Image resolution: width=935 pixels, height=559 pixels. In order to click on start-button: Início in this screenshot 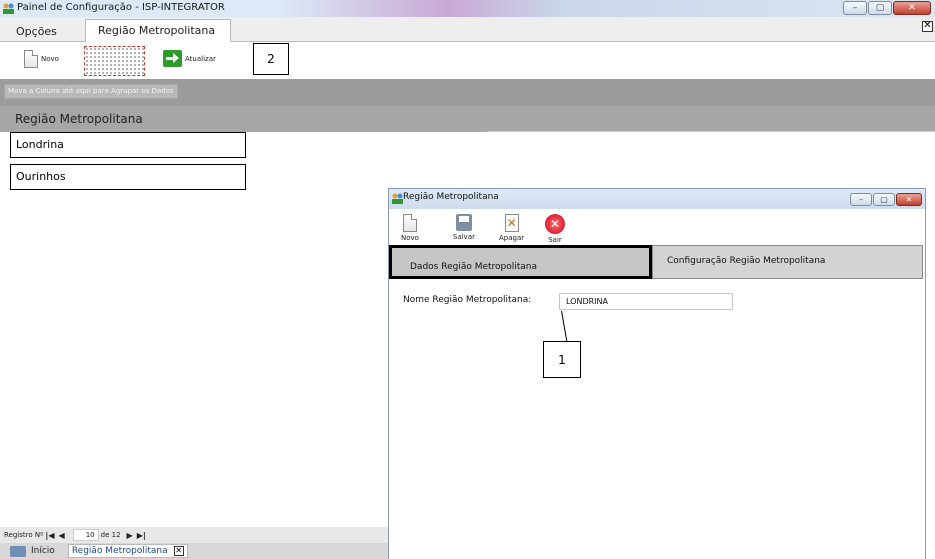, I will do `click(32, 551)`.